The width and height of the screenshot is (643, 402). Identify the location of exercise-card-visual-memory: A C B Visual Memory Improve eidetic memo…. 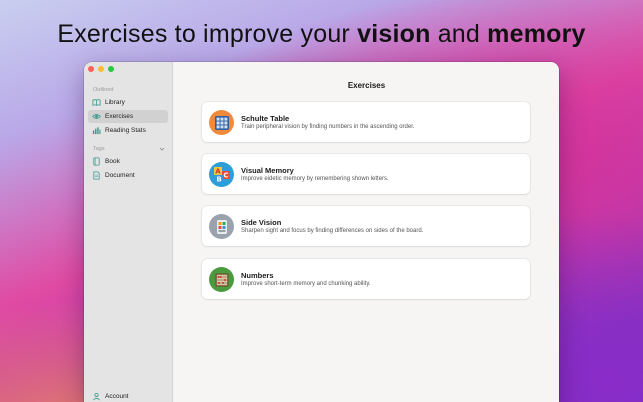
(366, 174).